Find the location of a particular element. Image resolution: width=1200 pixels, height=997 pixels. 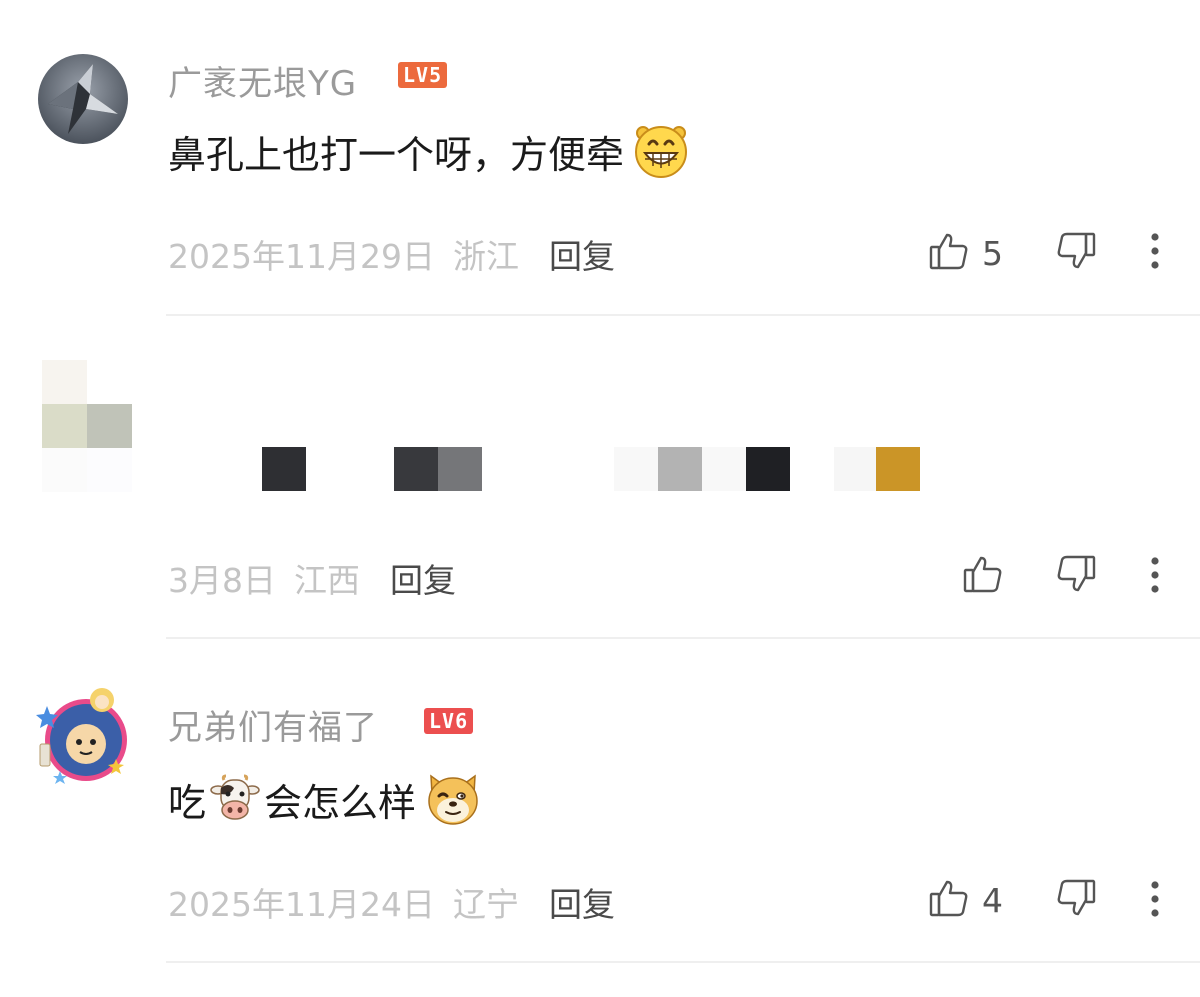

username: 兄弟们有福了 is located at coordinates (273, 724).